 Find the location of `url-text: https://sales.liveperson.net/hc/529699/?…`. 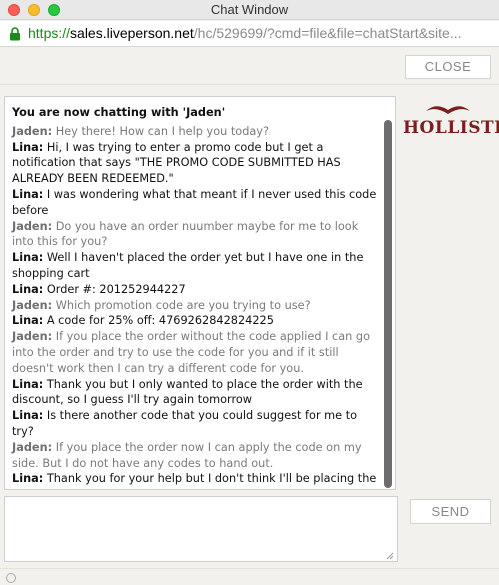

url-text: https://sales.liveperson.net/hc/529699/?… is located at coordinates (245, 33).